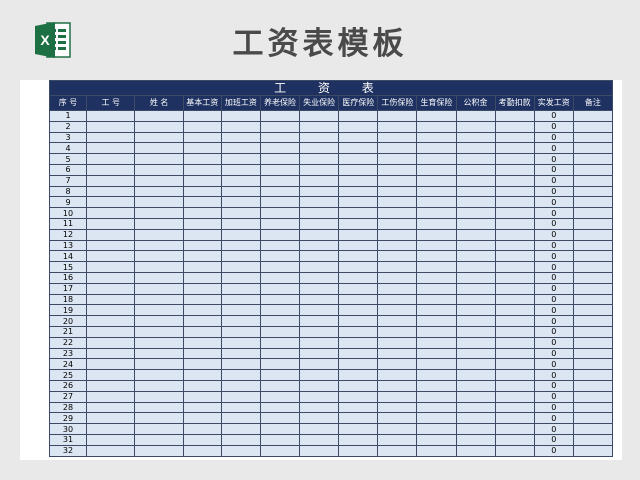 Image resolution: width=640 pixels, height=480 pixels. I want to click on row-number-cell: 9, so click(68, 202).